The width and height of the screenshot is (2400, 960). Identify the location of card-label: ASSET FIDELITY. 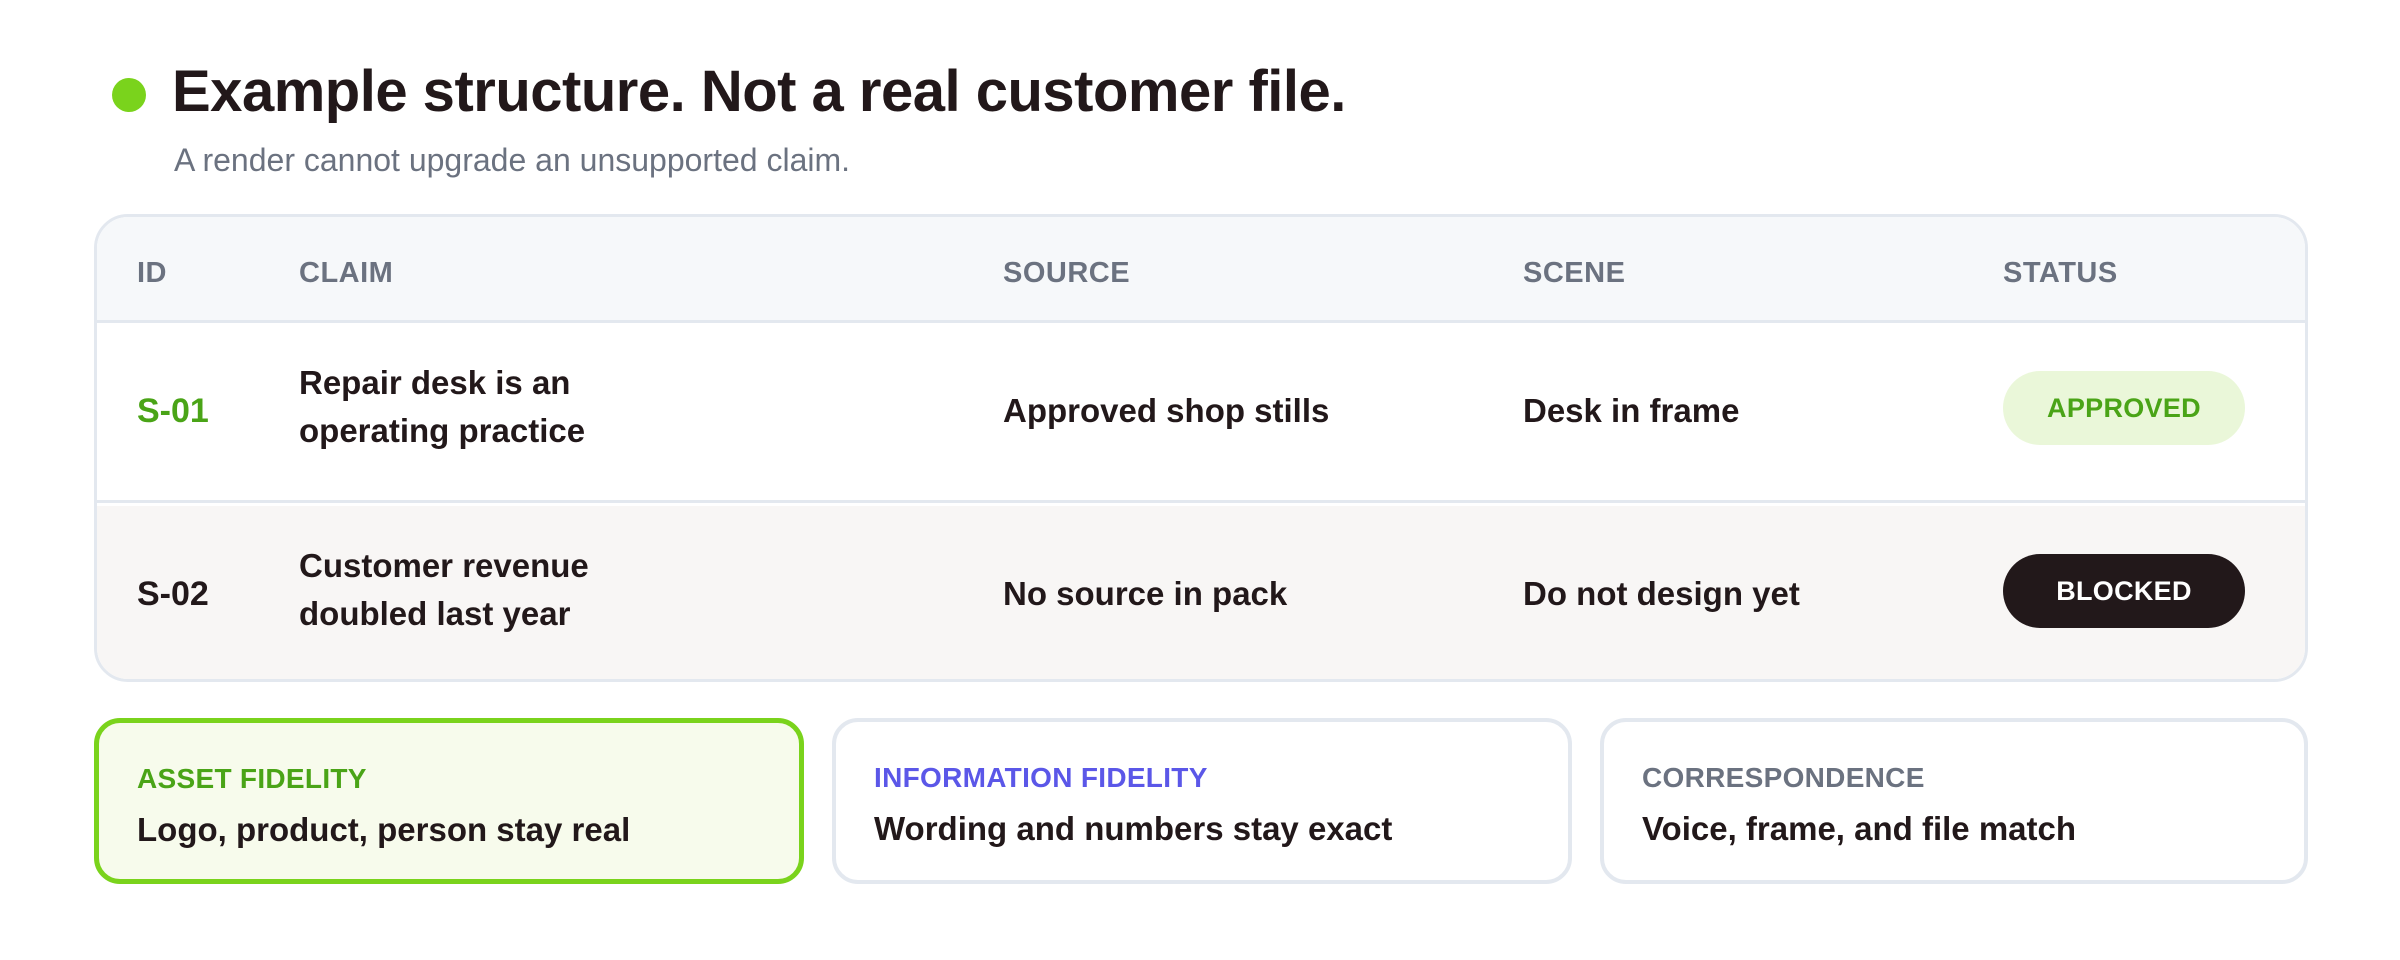
(252, 778).